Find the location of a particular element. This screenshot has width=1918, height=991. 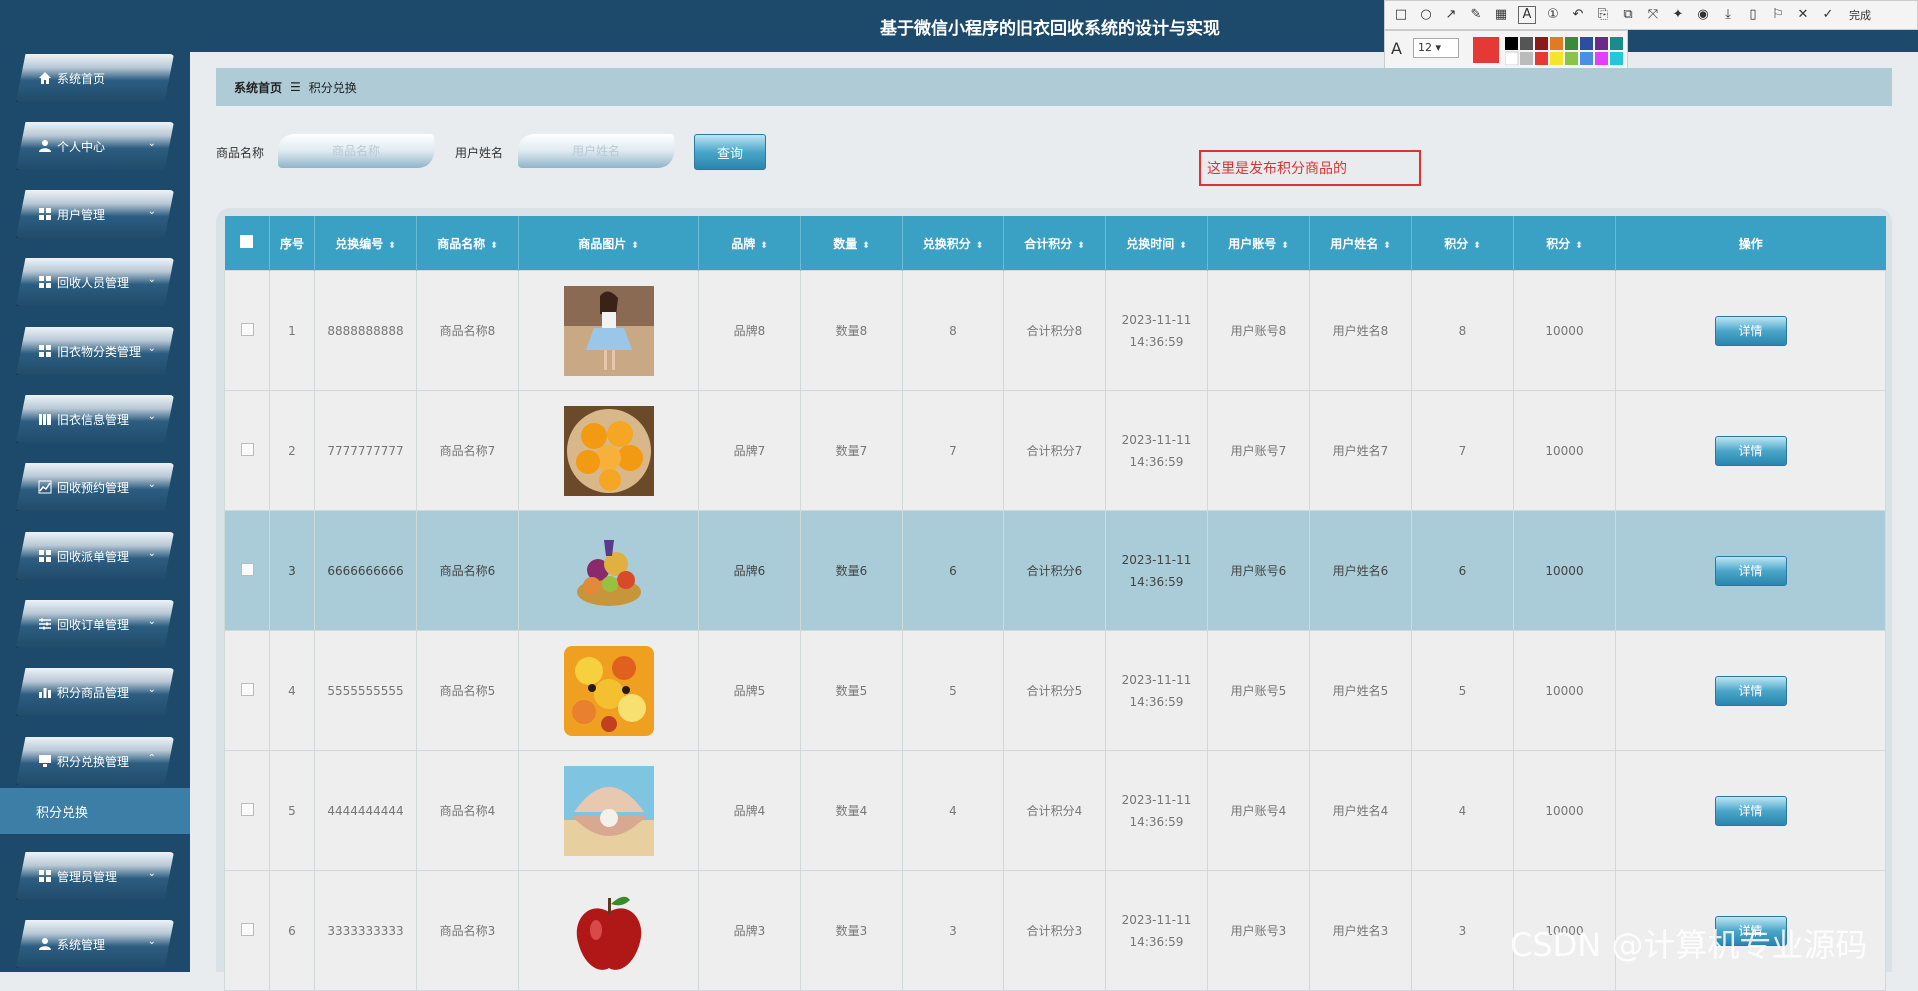

nav-item-system-management: 系统管理 ⌄ is located at coordinates (95, 944).